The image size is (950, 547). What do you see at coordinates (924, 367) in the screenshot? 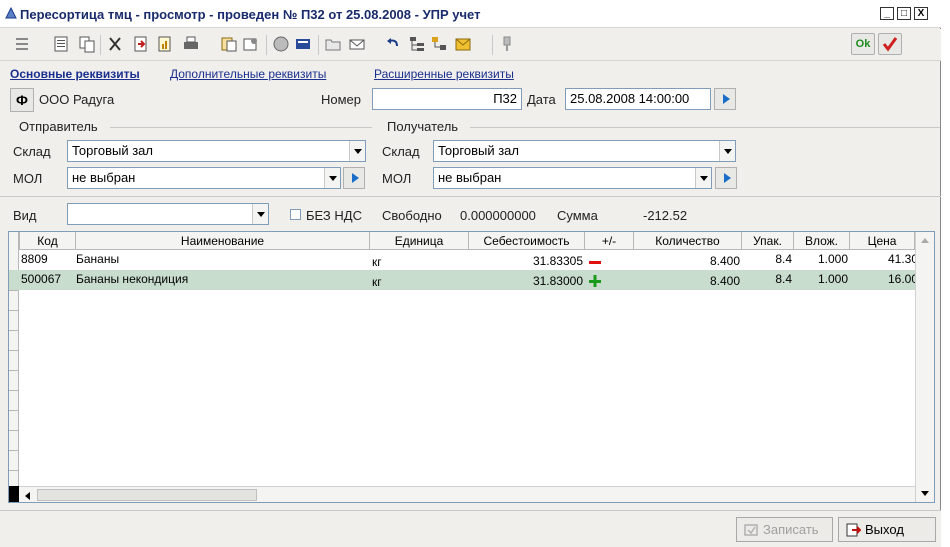
I see `vertical-scrollbar` at bounding box center [924, 367].